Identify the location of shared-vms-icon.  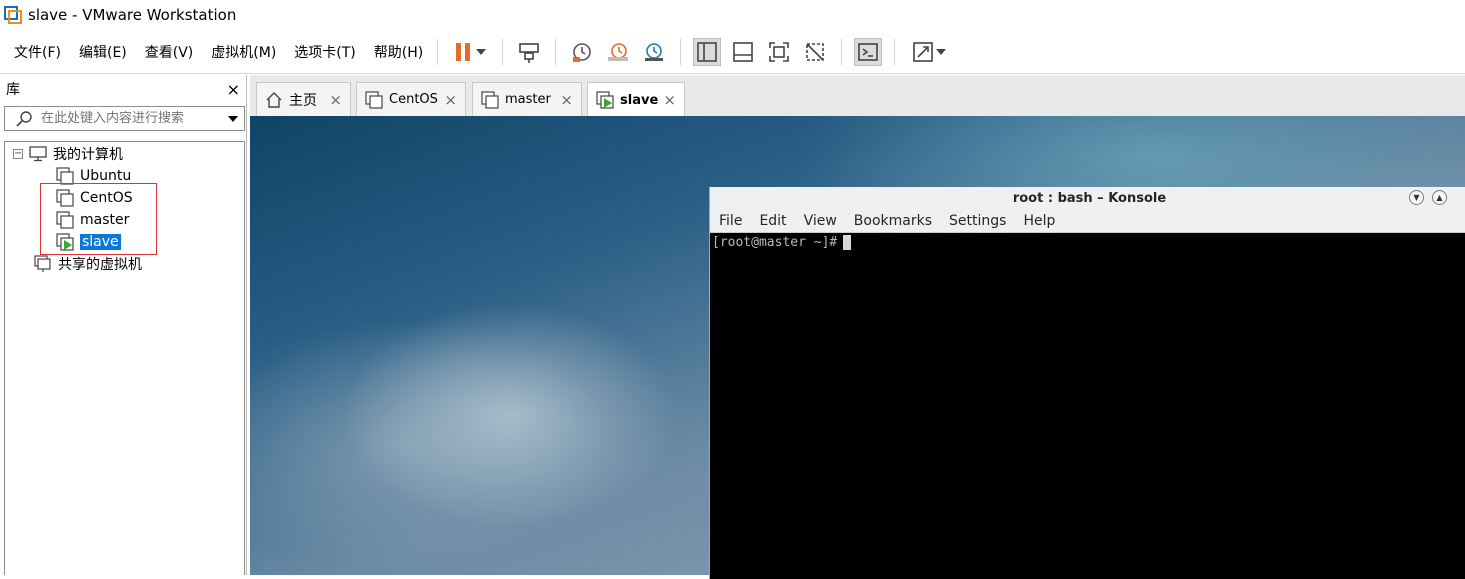
(43, 264).